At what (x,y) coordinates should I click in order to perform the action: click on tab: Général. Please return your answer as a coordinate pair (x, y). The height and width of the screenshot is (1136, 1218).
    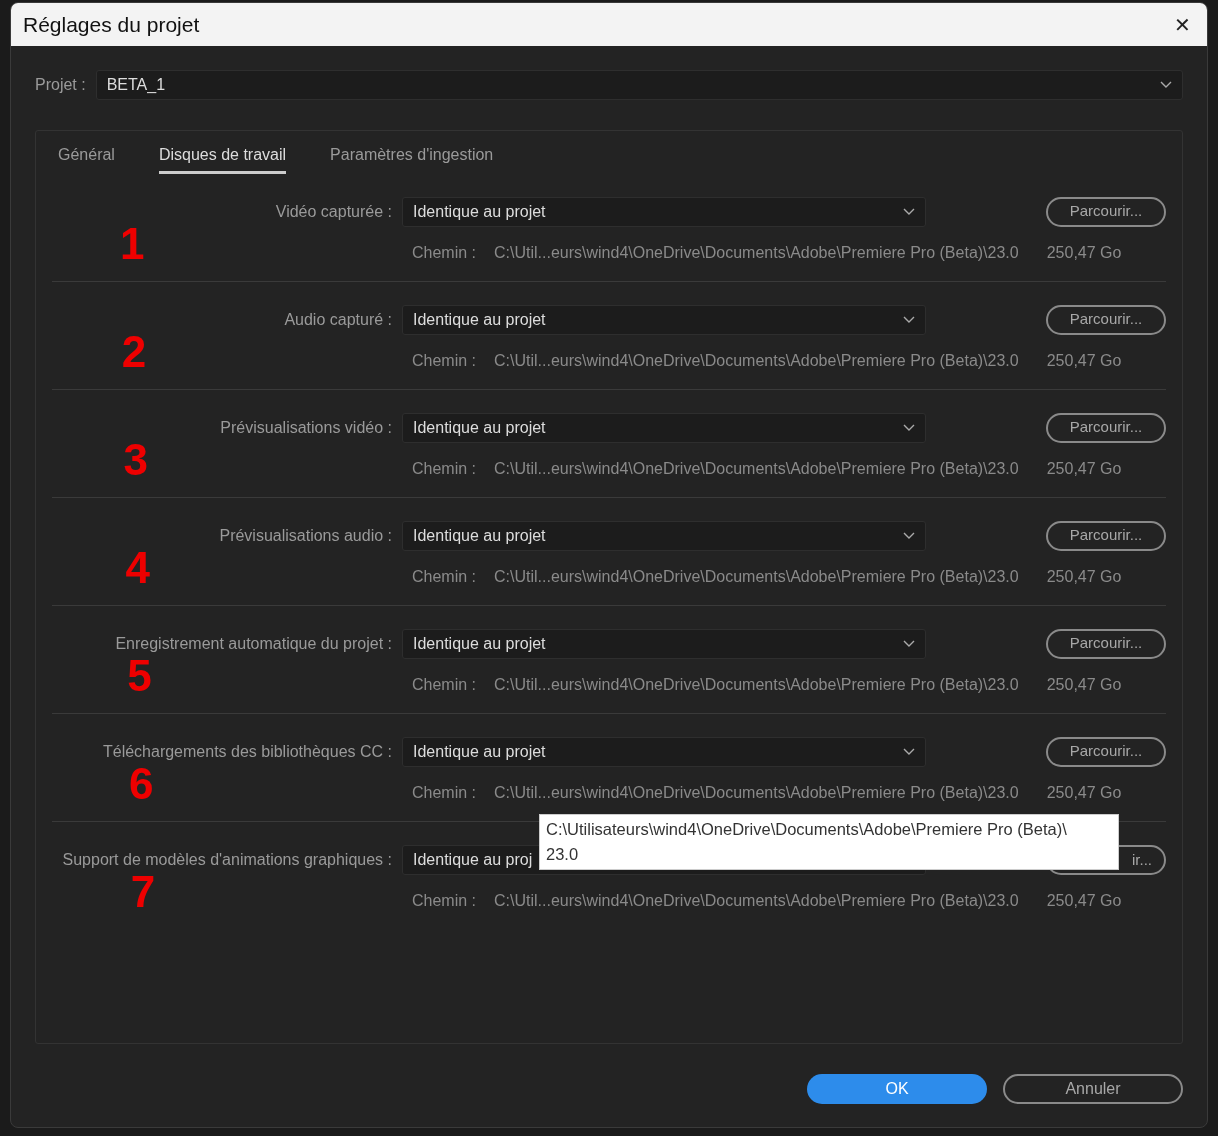
    Looking at the image, I should click on (86, 156).